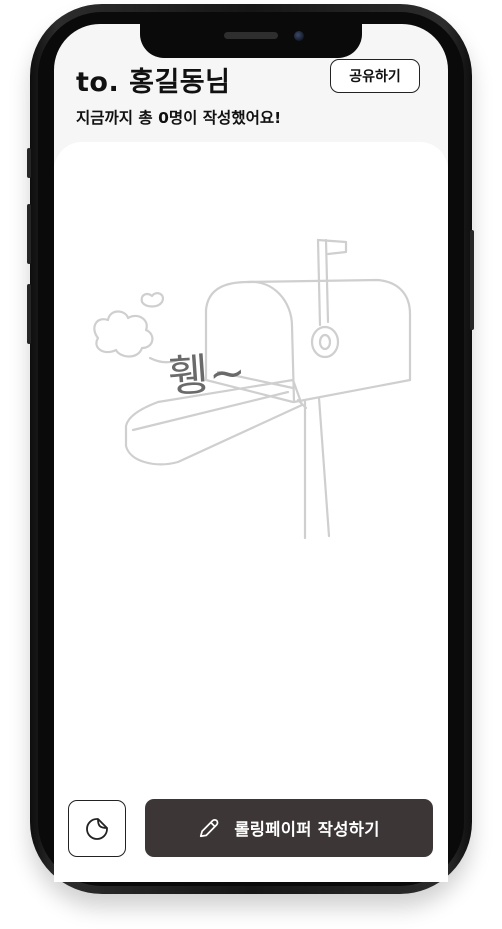 The image size is (502, 929). I want to click on handwriting-text: 휑~, so click(207, 375).